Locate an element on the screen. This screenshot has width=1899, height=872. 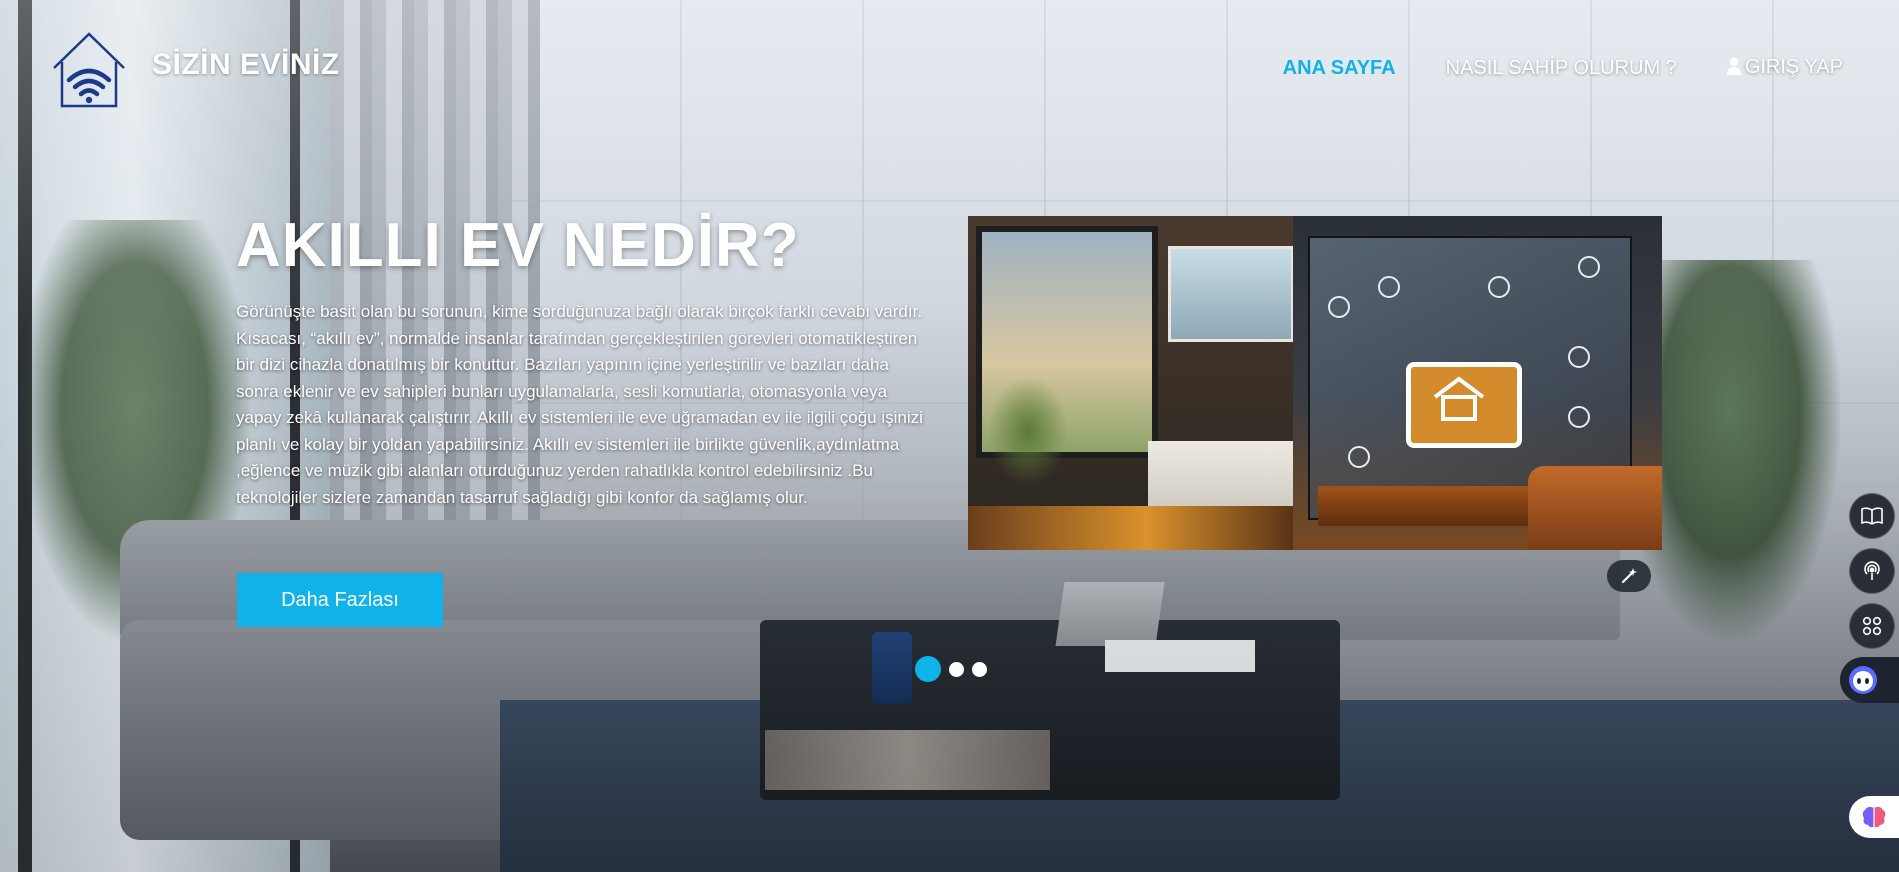
illustration-cabinet is located at coordinates (1231, 294).